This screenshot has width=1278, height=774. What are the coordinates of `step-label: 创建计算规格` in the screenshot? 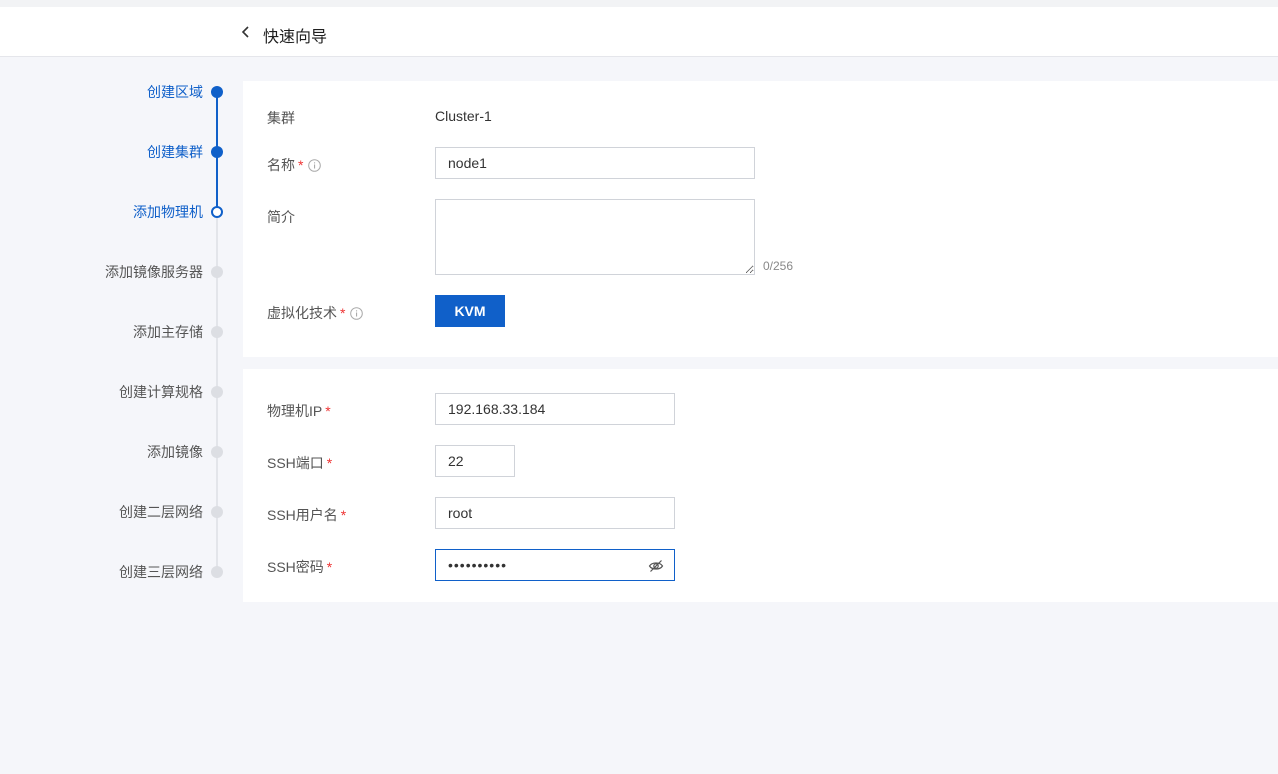 It's located at (161, 392).